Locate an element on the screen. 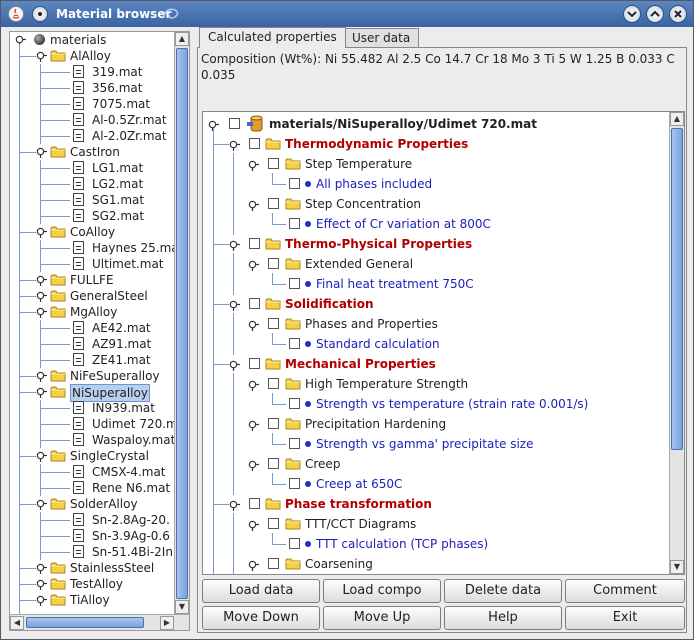 The width and height of the screenshot is (694, 640). props-leaf-row: Standard calculation is located at coordinates (433, 344).